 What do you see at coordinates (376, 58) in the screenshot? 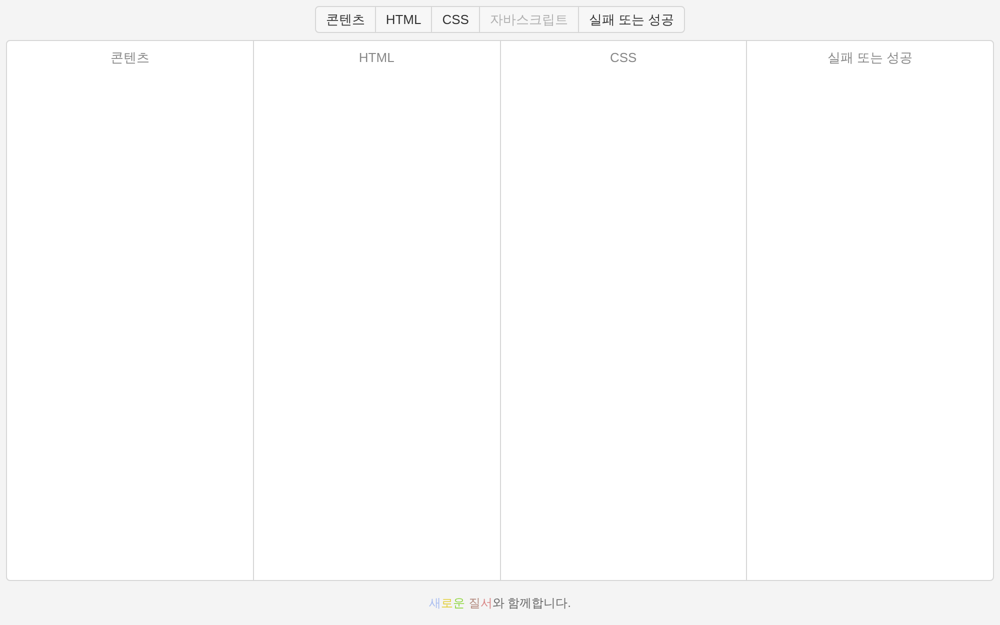
I see `panel-title: HTML` at bounding box center [376, 58].